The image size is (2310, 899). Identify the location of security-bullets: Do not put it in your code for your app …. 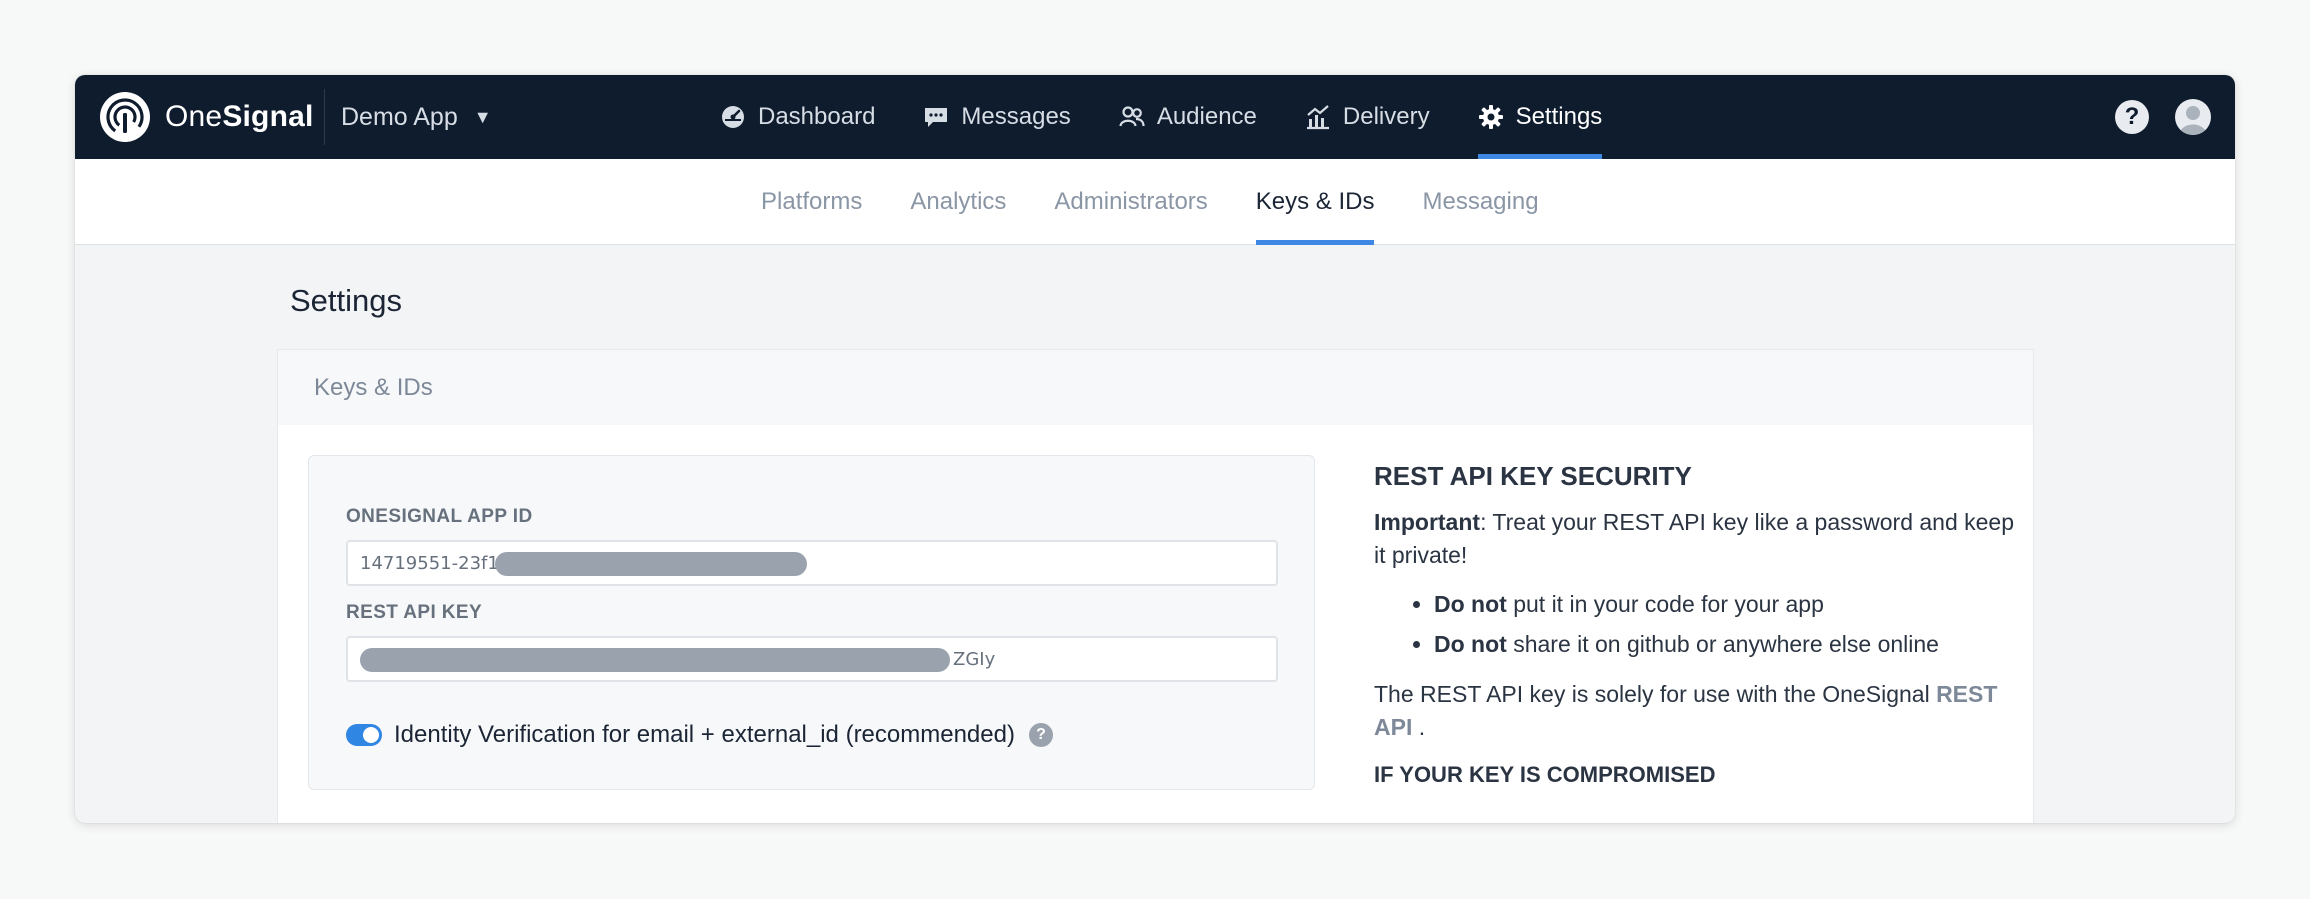
(1724, 624).